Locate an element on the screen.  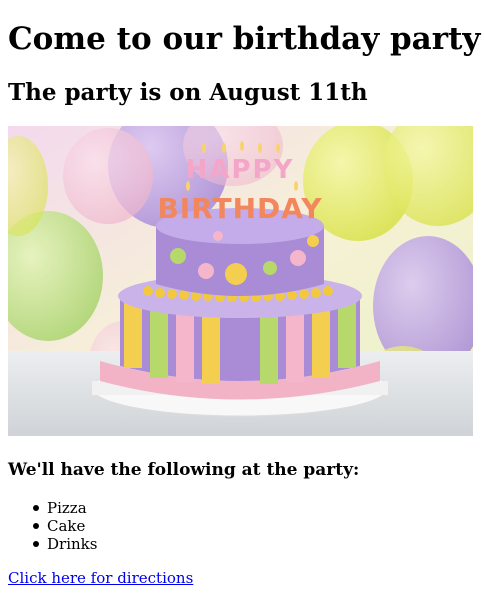
party-items-list: Pizza Cake Drinks is located at coordinates (52, 526).